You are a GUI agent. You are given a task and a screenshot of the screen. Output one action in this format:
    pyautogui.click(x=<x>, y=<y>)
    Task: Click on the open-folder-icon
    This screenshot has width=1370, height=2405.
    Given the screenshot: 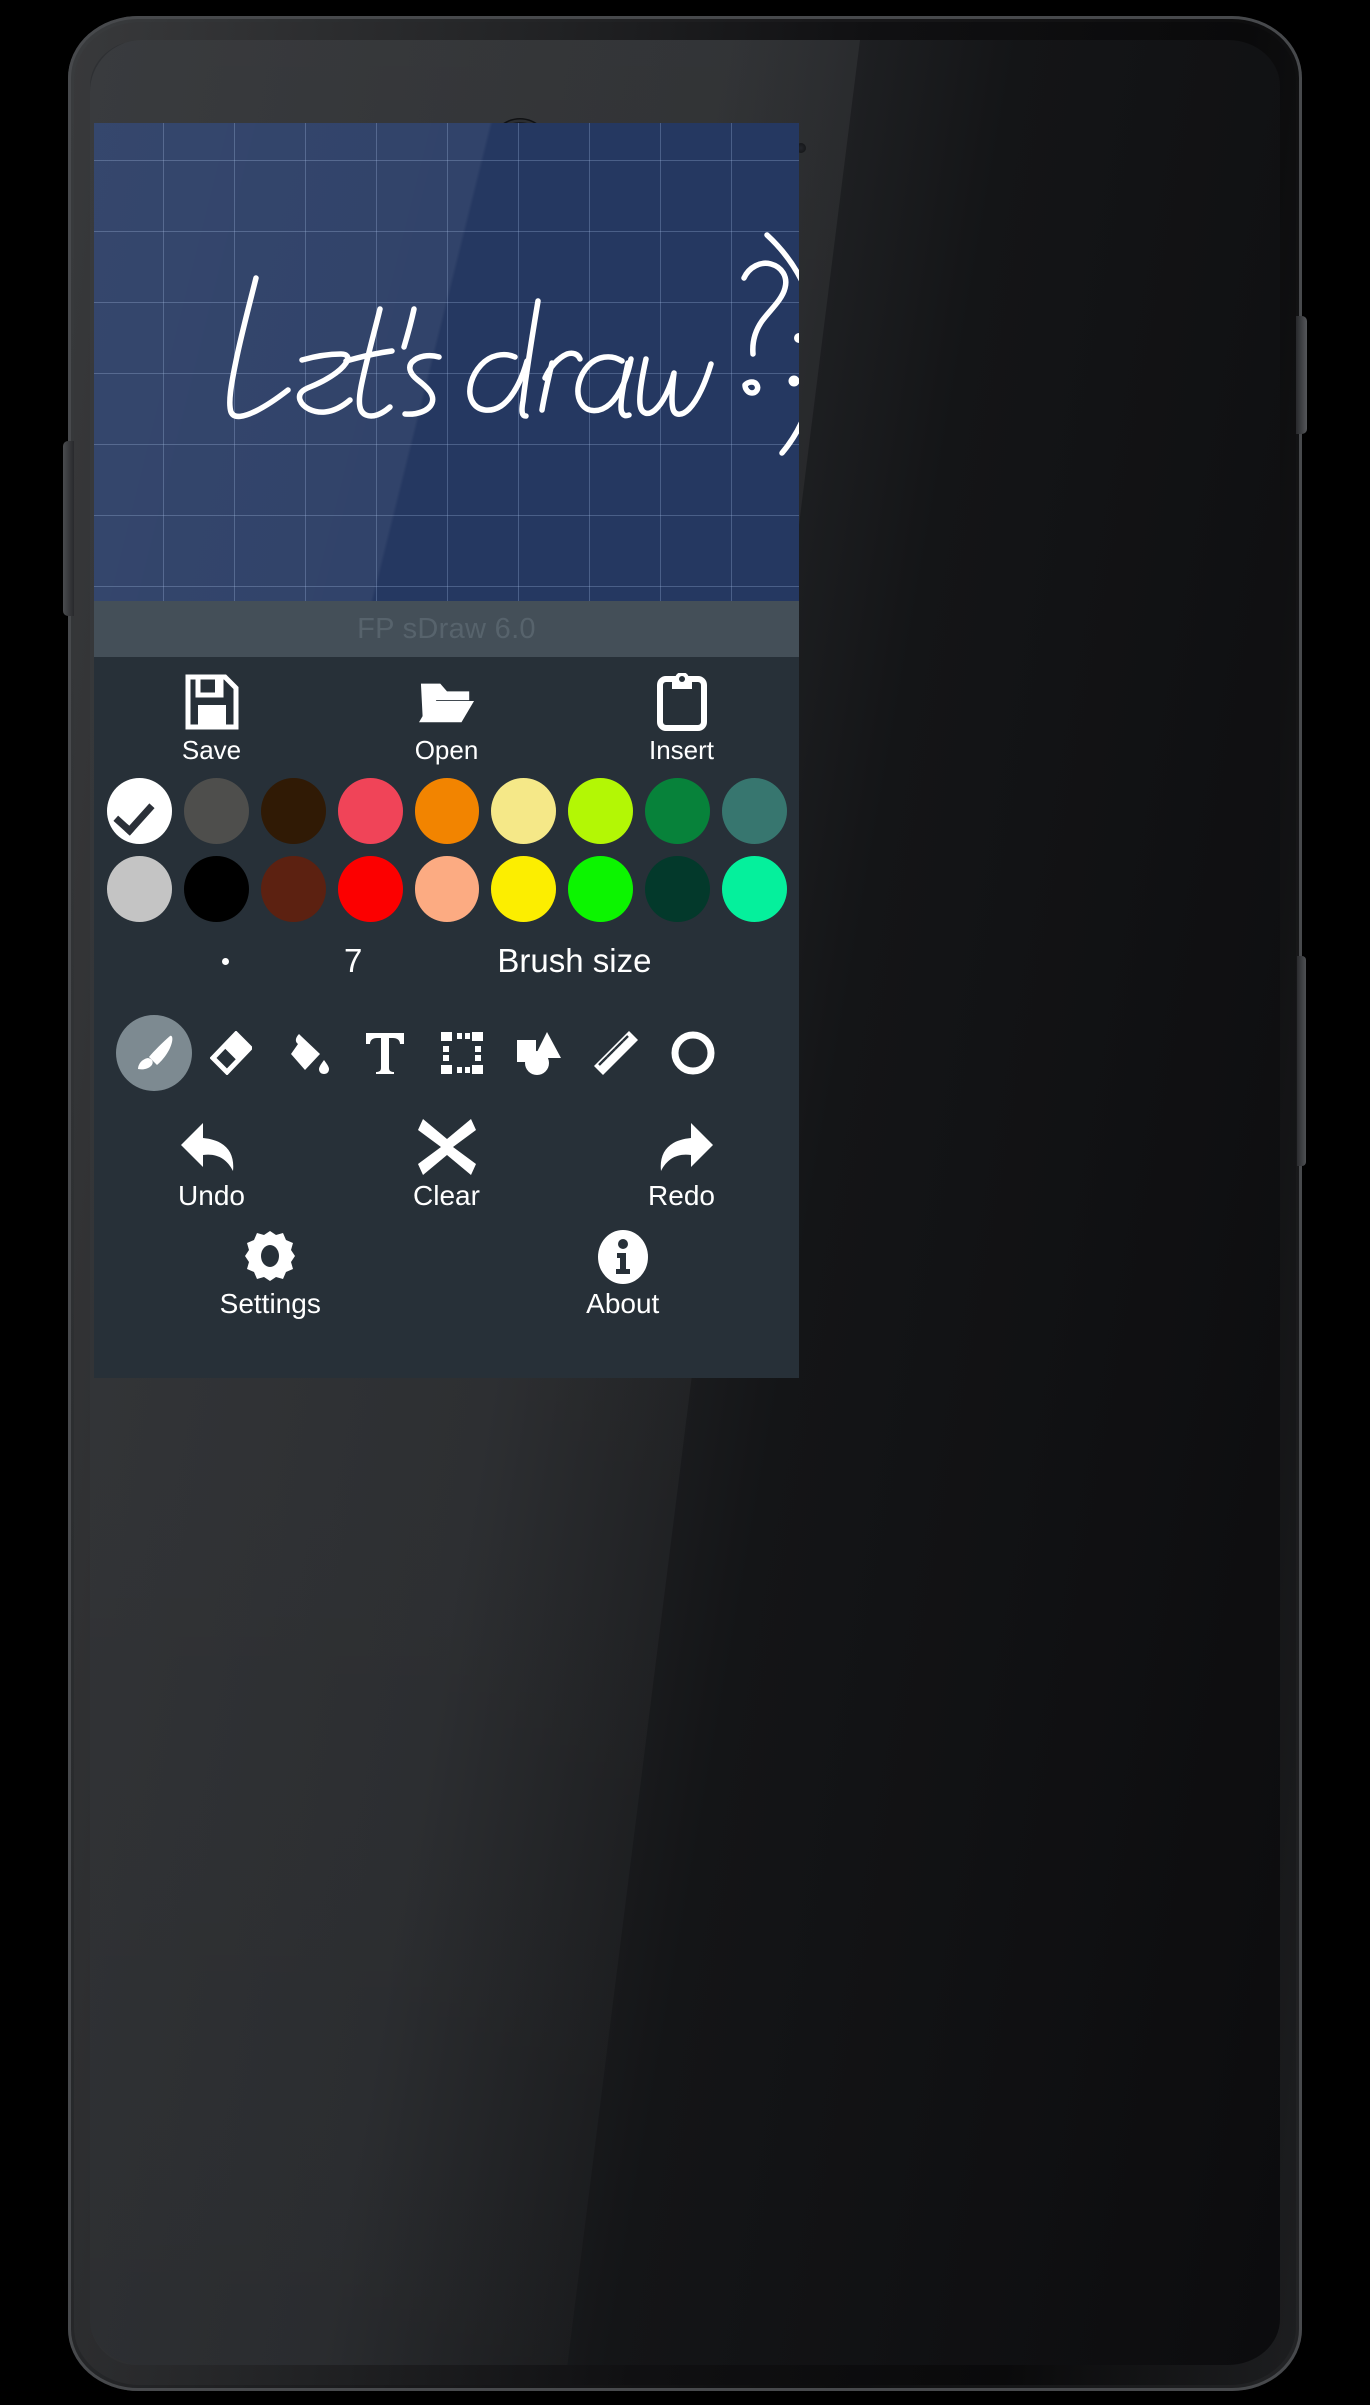 What is the action you would take?
    pyautogui.click(x=446, y=702)
    